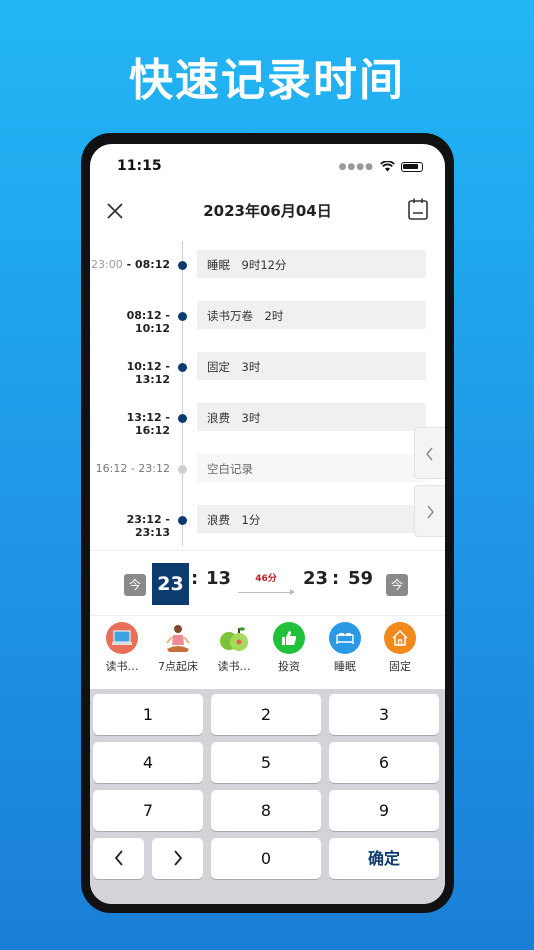 The height and width of the screenshot is (950, 534). I want to click on thumbs-up-icon, so click(289, 638).